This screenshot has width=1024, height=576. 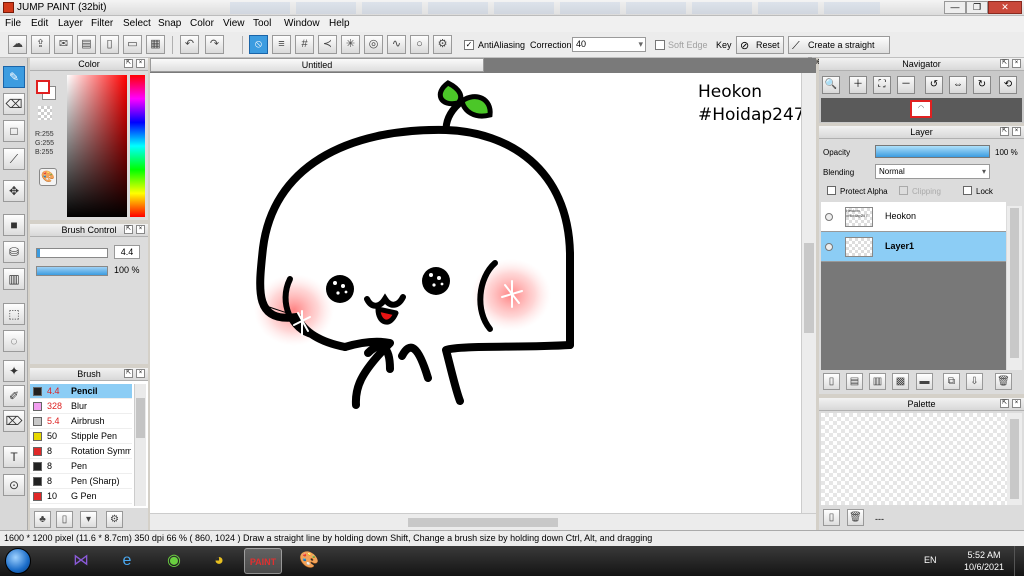 What do you see at coordinates (14, 252) in the screenshot?
I see `bucket-tool-icon: ⛁` at bounding box center [14, 252].